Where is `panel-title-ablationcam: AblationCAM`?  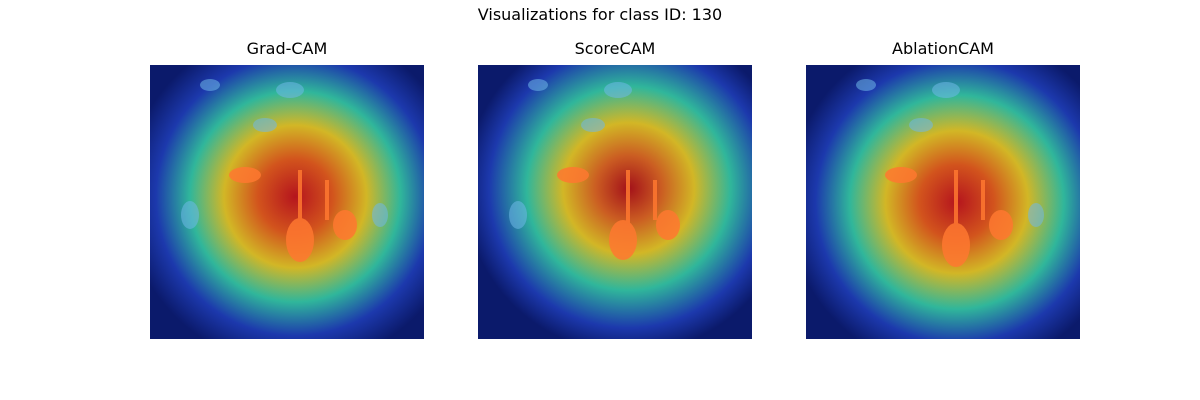
panel-title-ablationcam: AblationCAM is located at coordinates (943, 48).